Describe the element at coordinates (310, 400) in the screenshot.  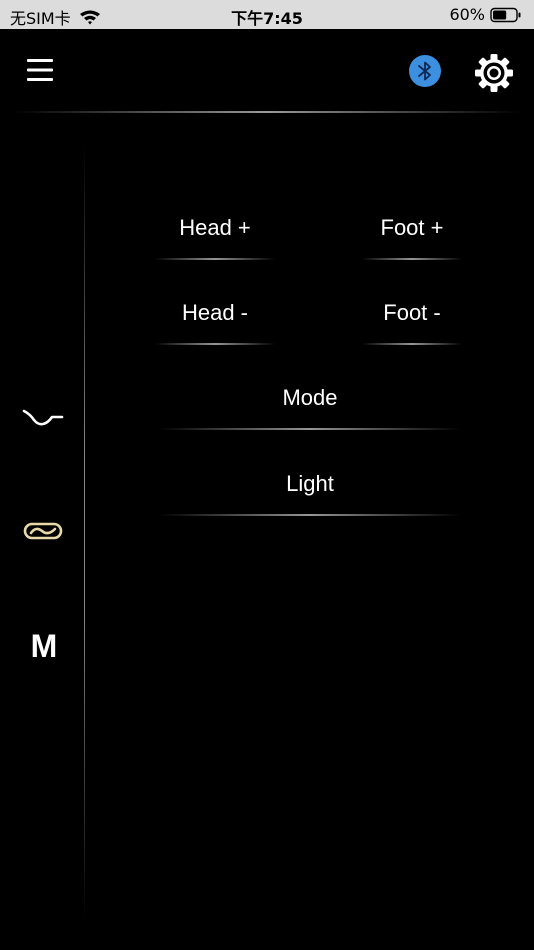
I see `mode-button: Mode` at that location.